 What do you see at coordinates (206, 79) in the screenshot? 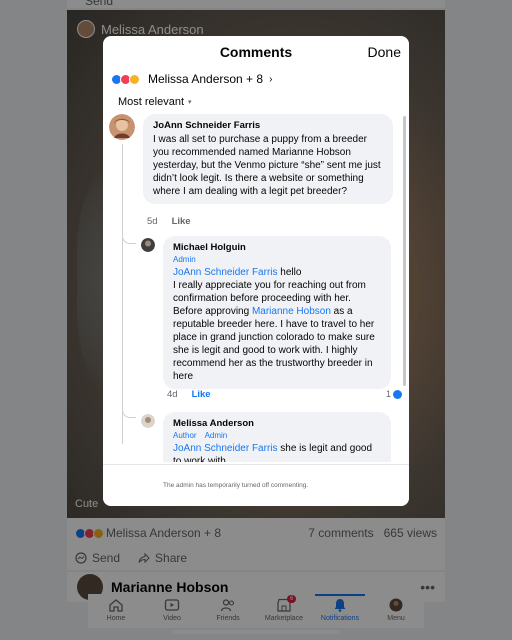
I see `reactors-text: Melissa Anderson + 8` at bounding box center [206, 79].